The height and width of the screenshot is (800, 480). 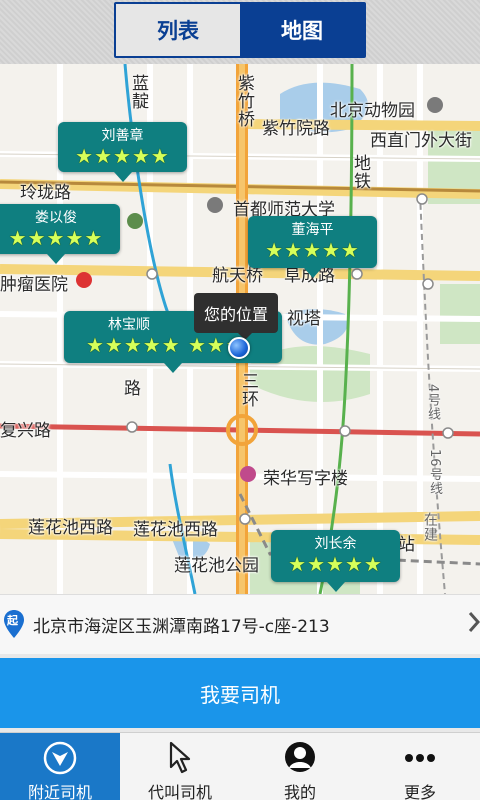 I want to click on map-label-shita: 视塔, so click(x=304, y=319).